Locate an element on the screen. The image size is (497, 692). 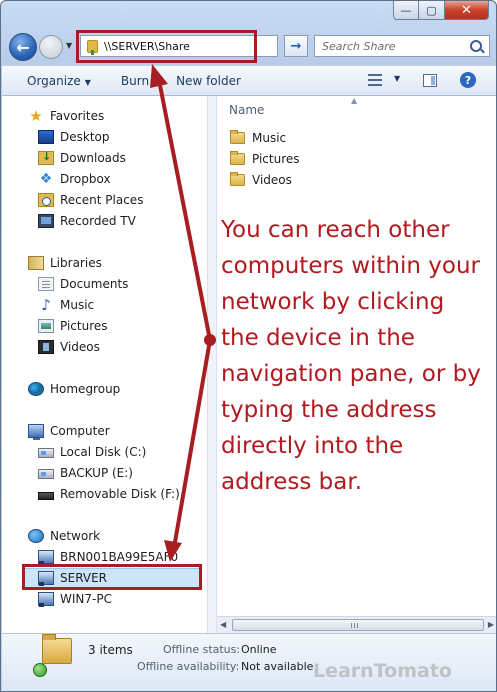
watermark: LearnTomato is located at coordinates (382, 671).